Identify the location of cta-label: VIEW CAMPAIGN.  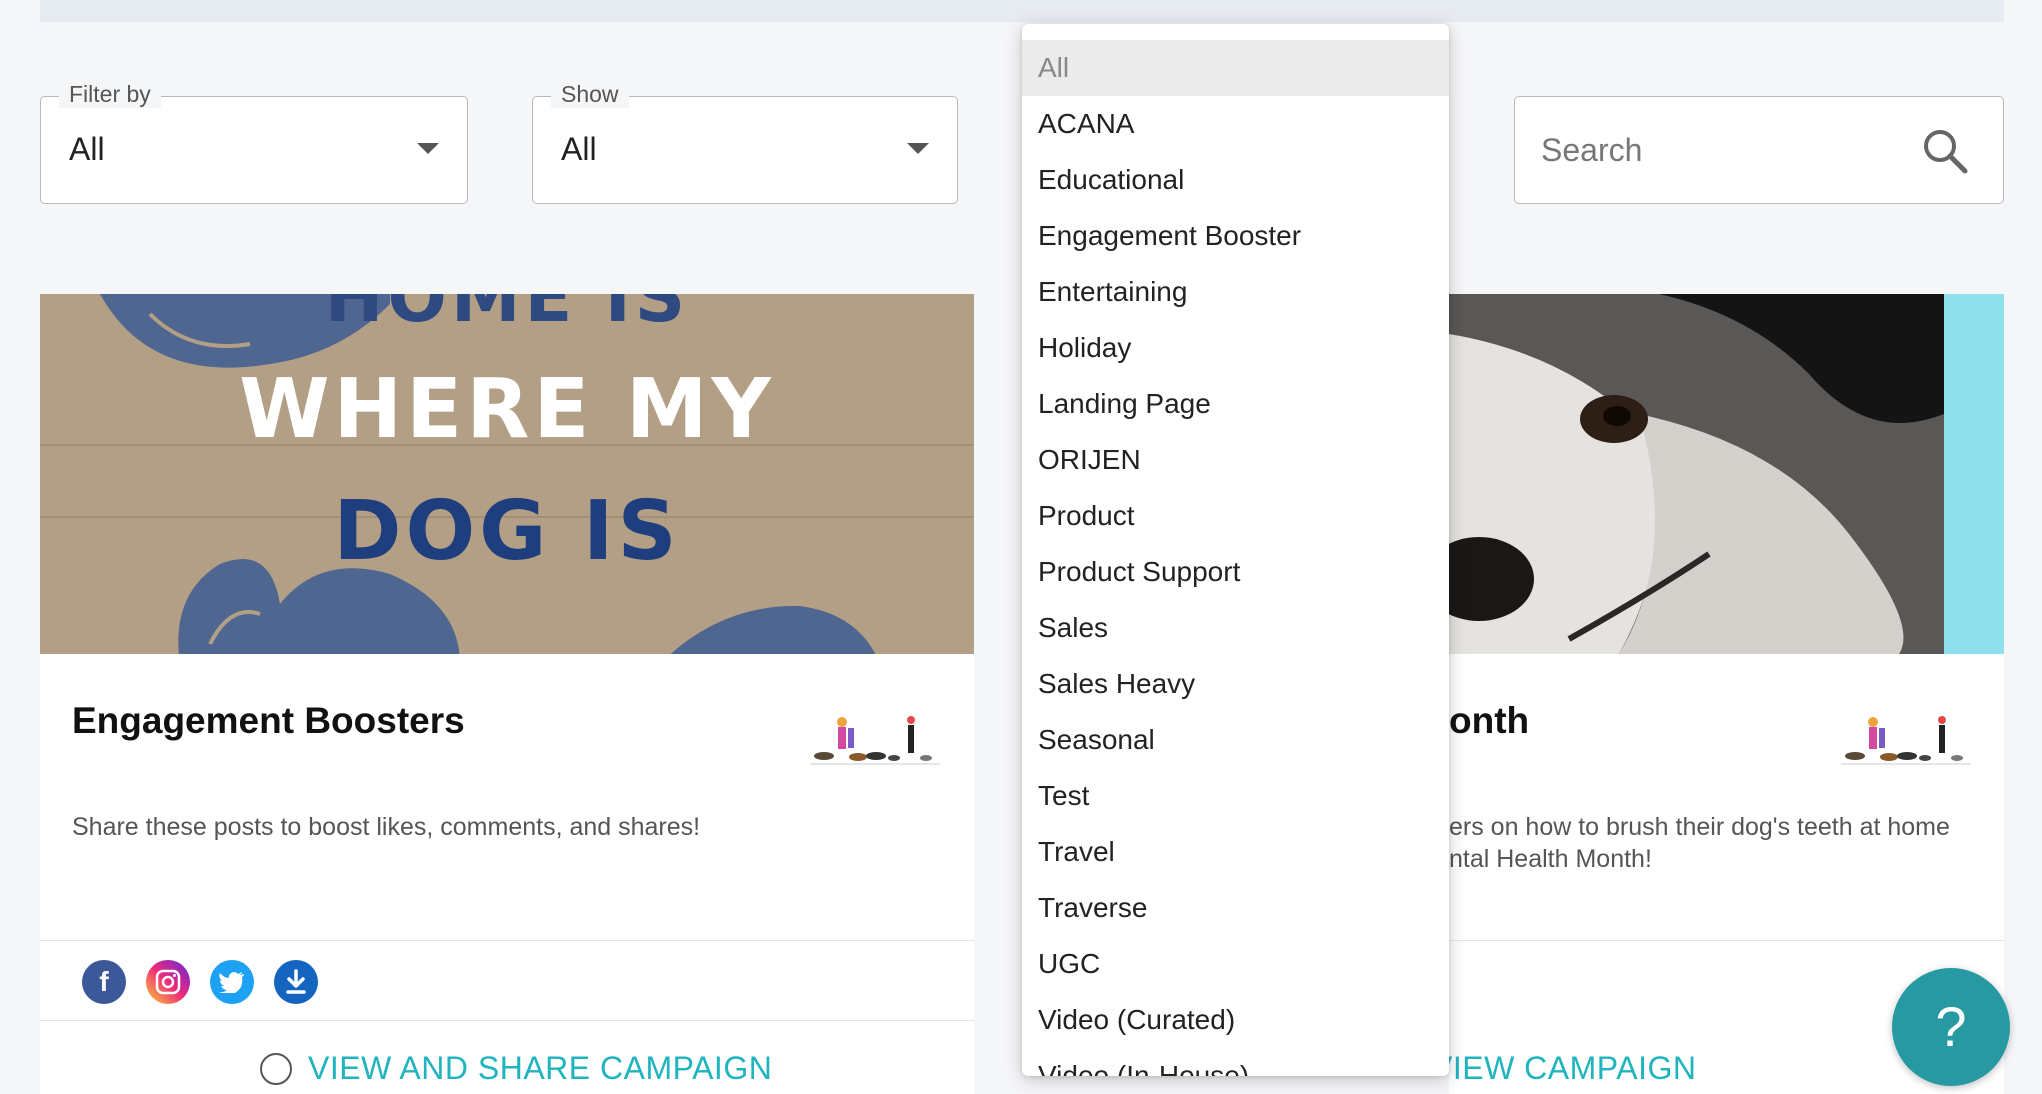
(1573, 1068).